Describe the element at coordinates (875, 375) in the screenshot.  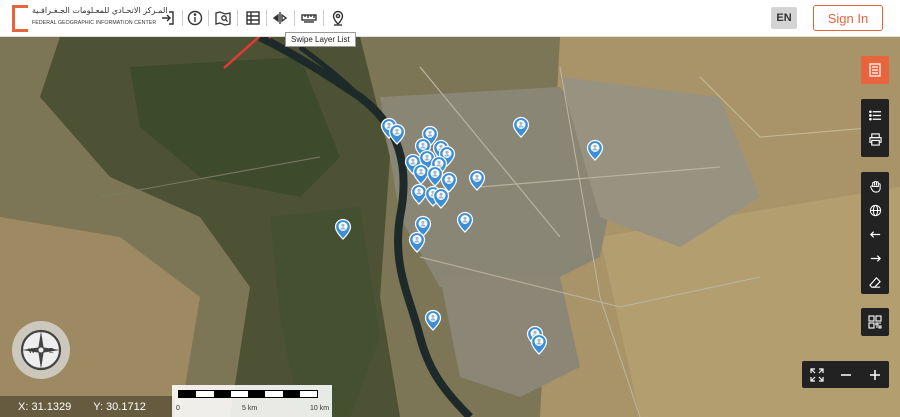
I see `zoom-in-icon` at that location.